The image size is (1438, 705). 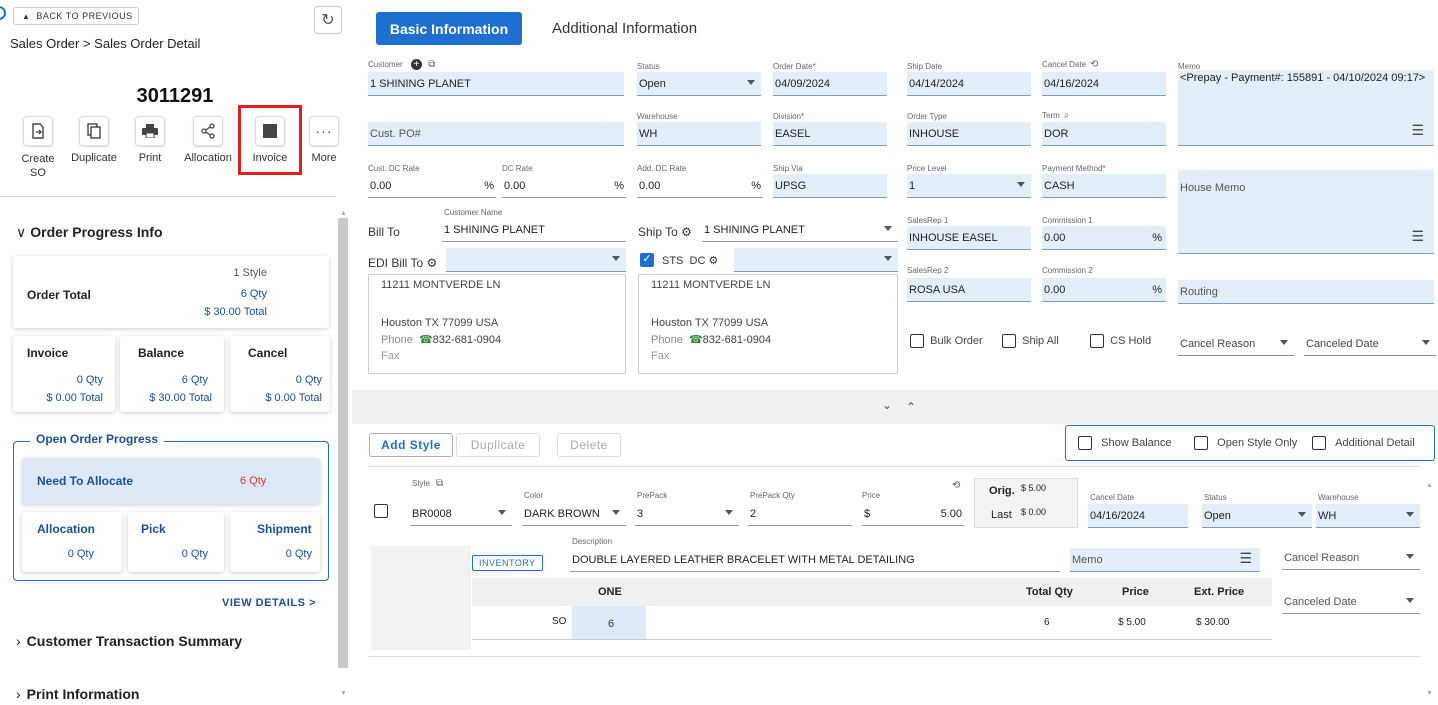 What do you see at coordinates (911, 407) in the screenshot?
I see `chevron-up-icon: ⌃` at bounding box center [911, 407].